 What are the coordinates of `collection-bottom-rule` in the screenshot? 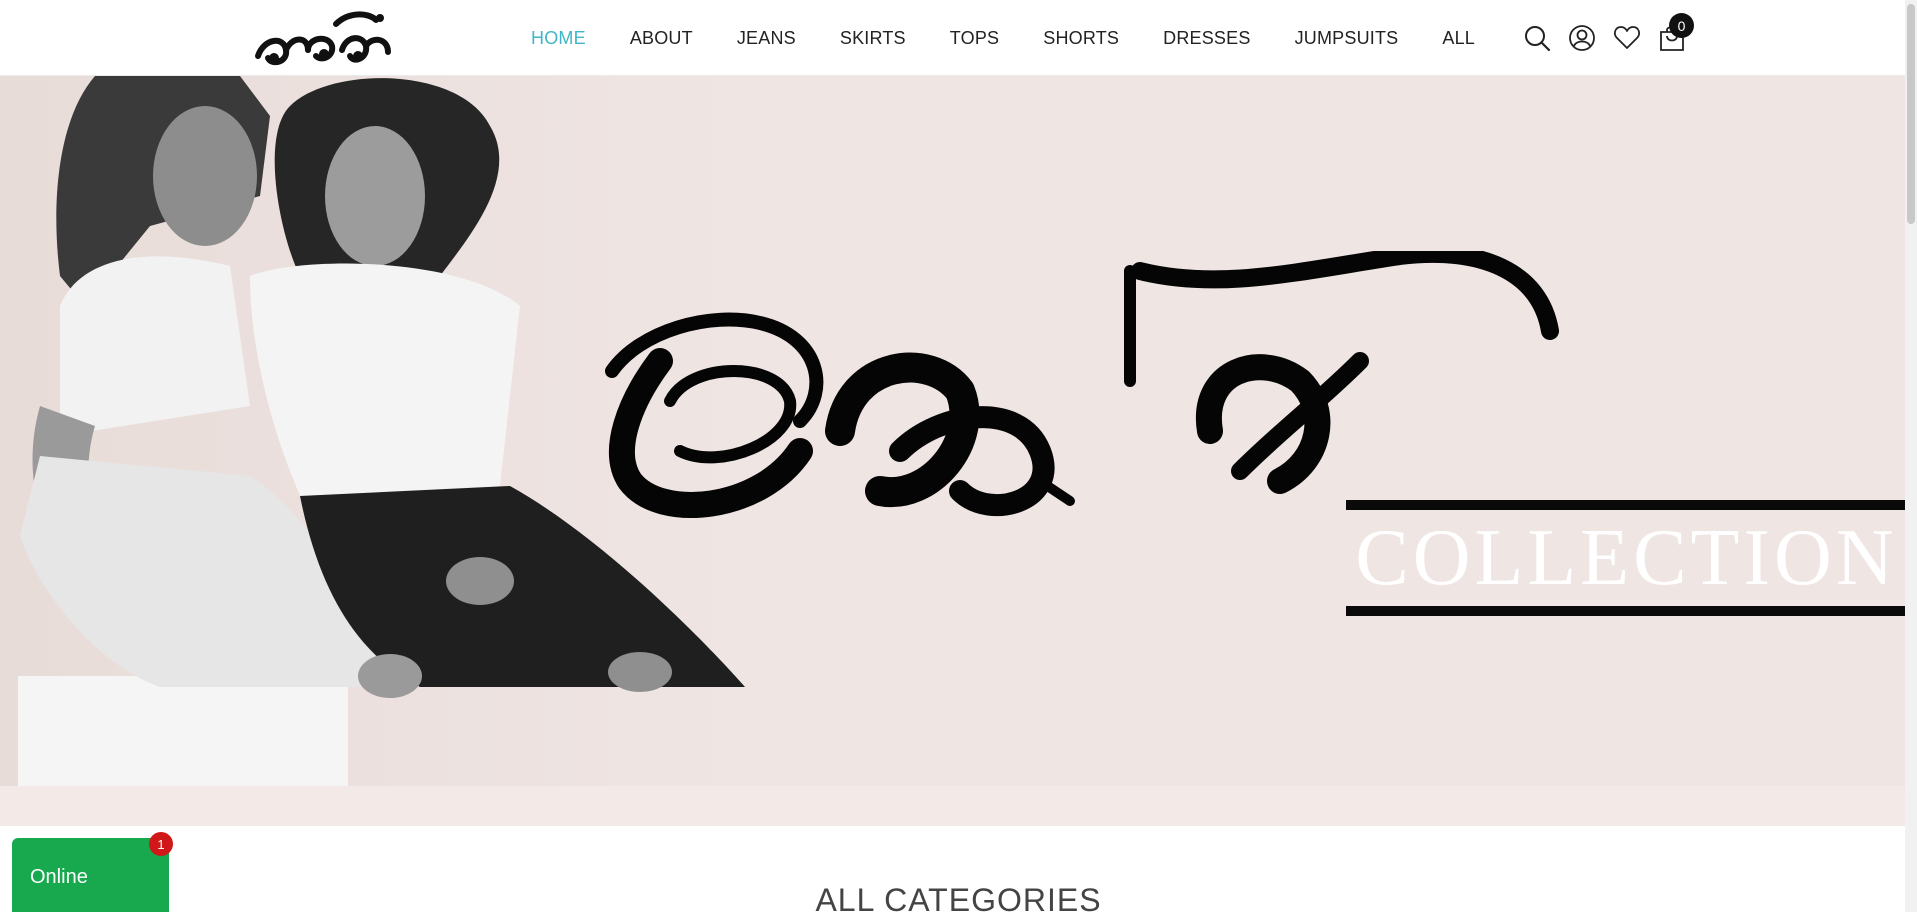 It's located at (1626, 611).